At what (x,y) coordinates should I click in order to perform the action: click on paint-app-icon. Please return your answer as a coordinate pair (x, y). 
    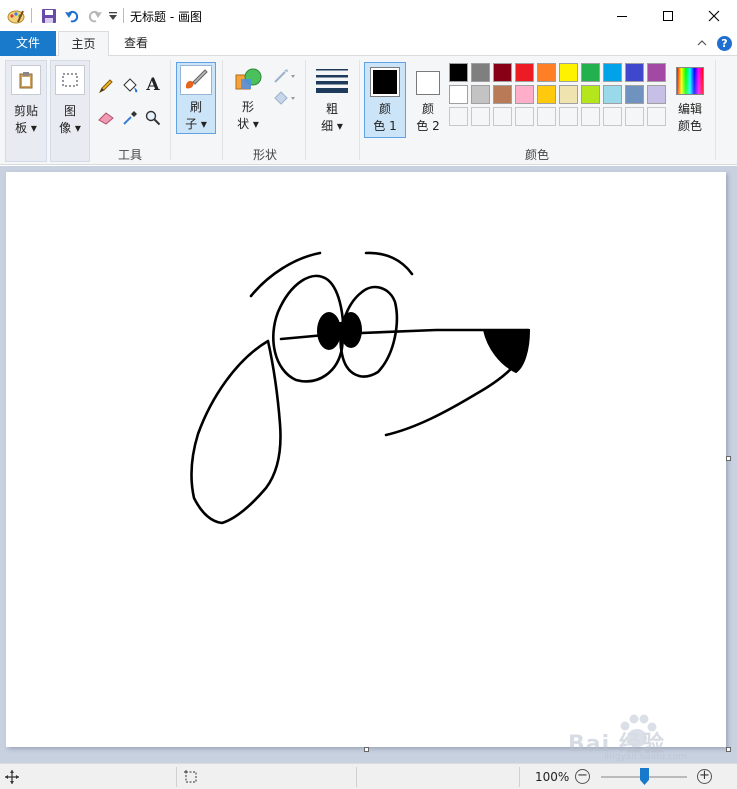
    Looking at the image, I should click on (16, 16).